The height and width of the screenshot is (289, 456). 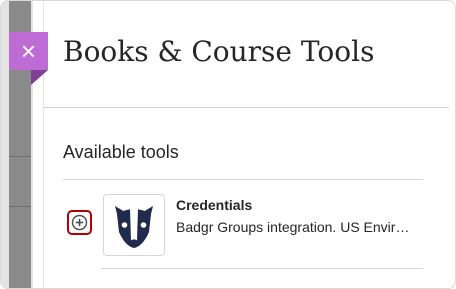 What do you see at coordinates (262, 268) in the screenshot?
I see `row-divider` at bounding box center [262, 268].